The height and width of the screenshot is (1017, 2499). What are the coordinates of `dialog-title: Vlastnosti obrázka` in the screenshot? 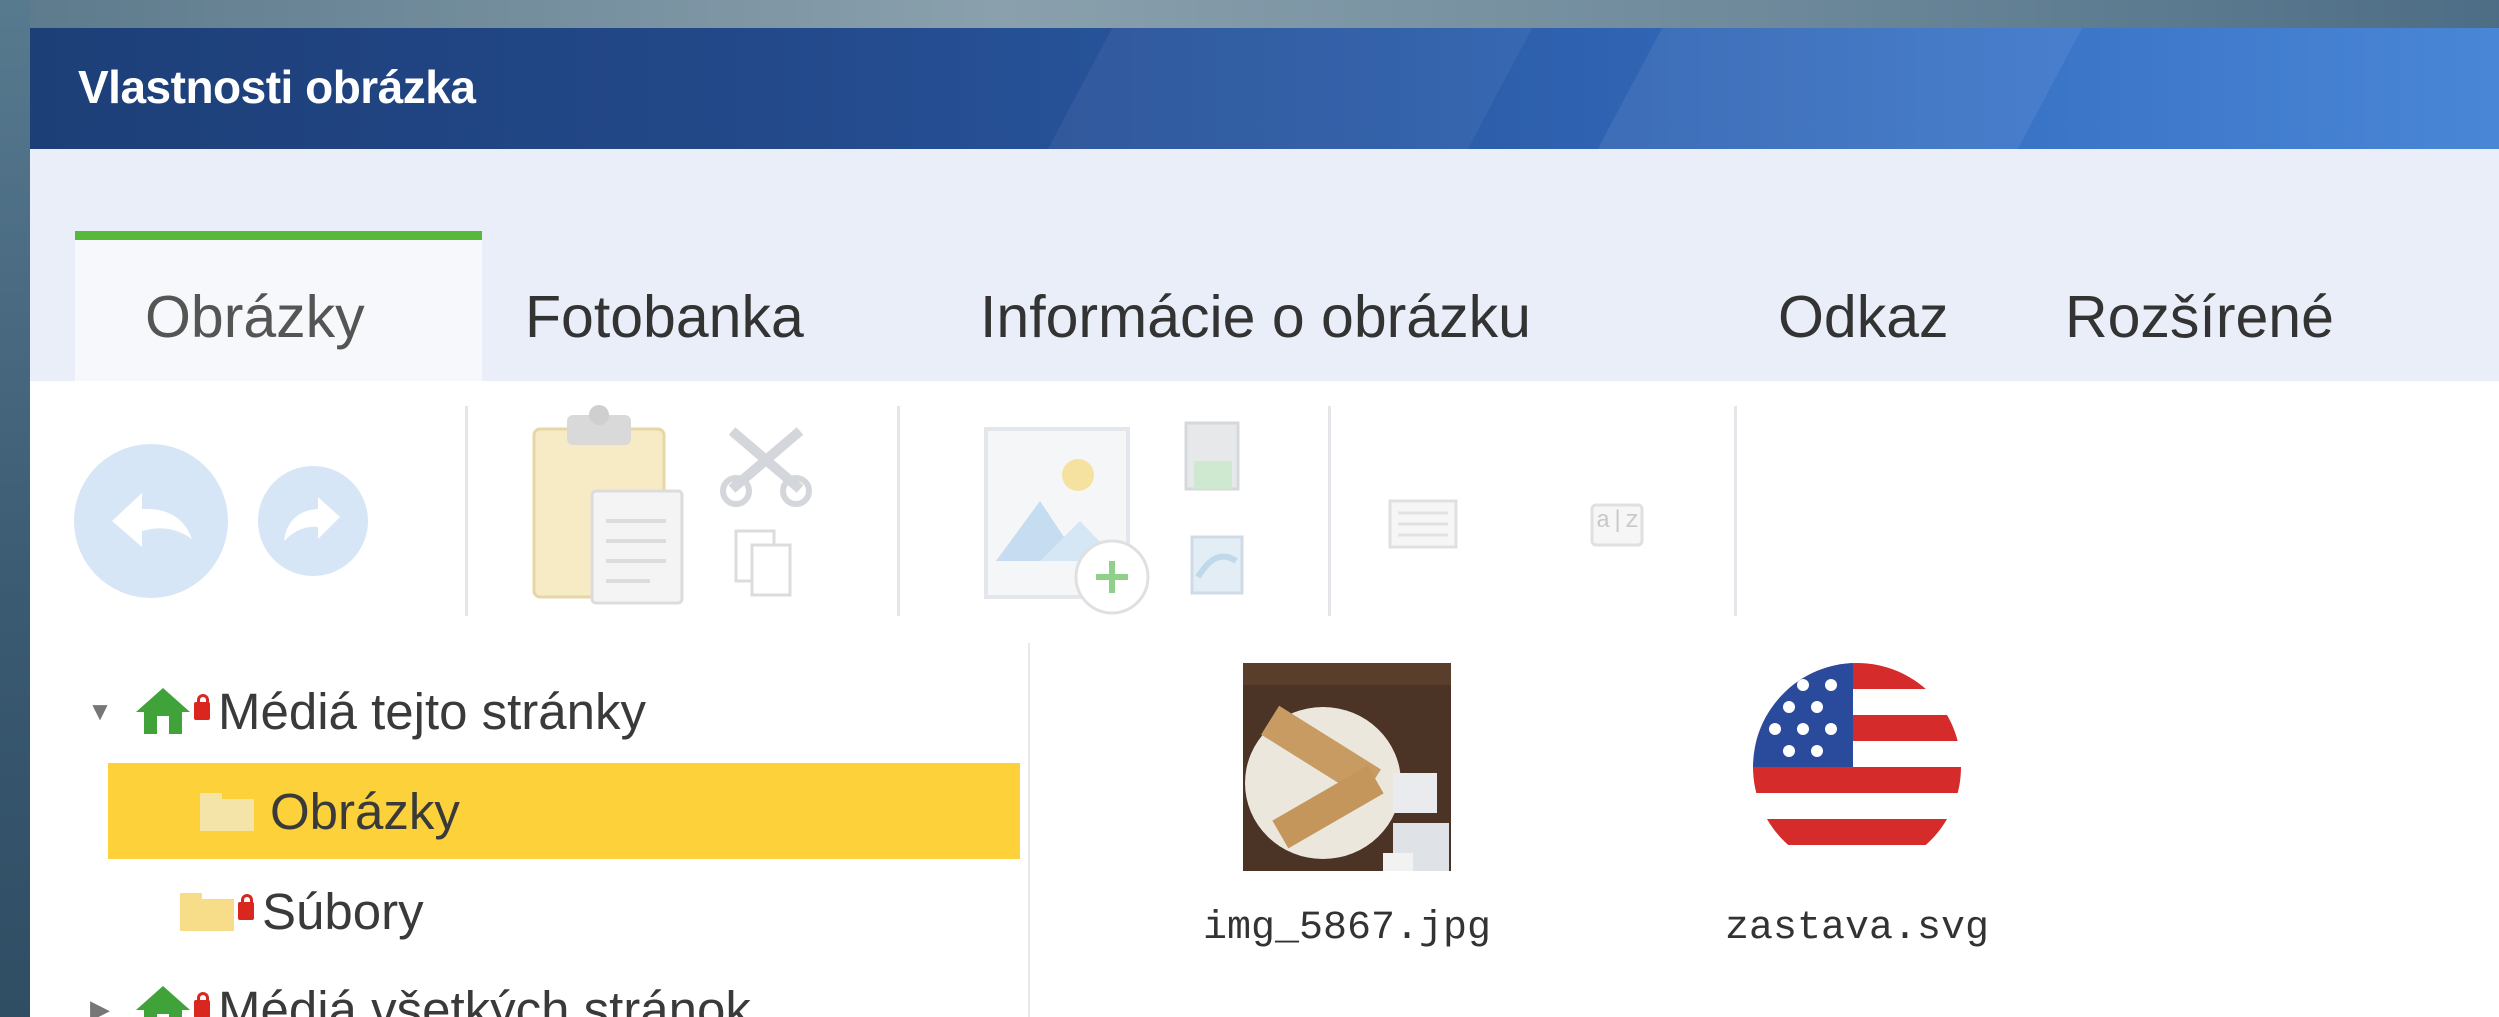 It's located at (277, 87).